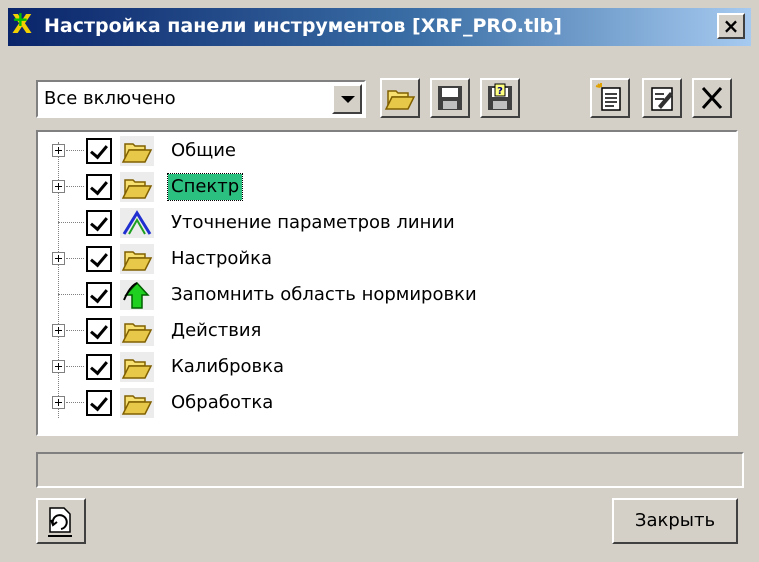  I want to click on edit-item-button, so click(662, 98).